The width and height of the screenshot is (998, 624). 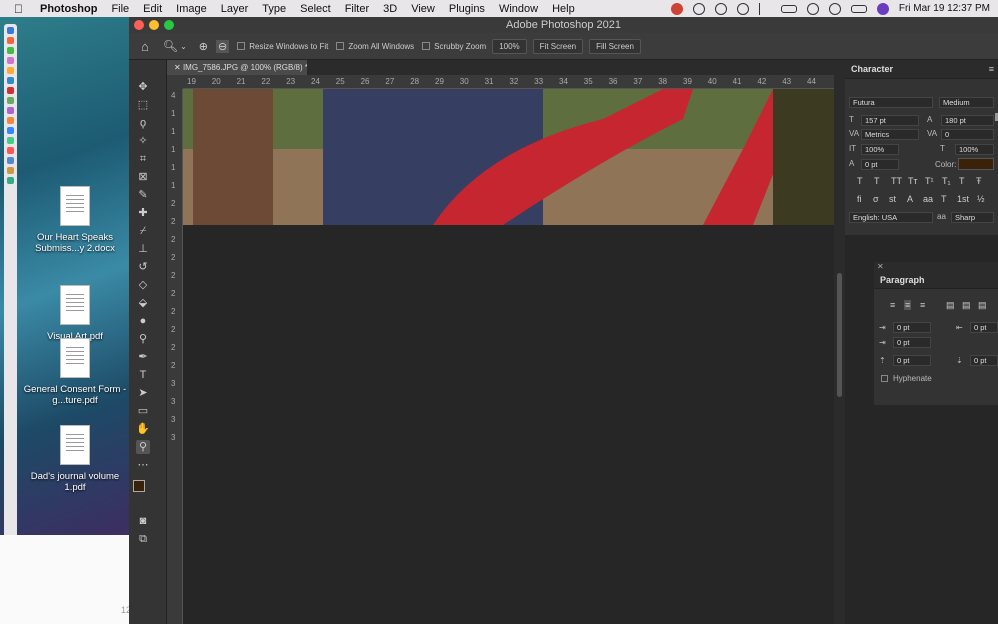 What do you see at coordinates (143, 159) in the screenshot?
I see `crop-tool-icon: ⌗` at bounding box center [143, 159].